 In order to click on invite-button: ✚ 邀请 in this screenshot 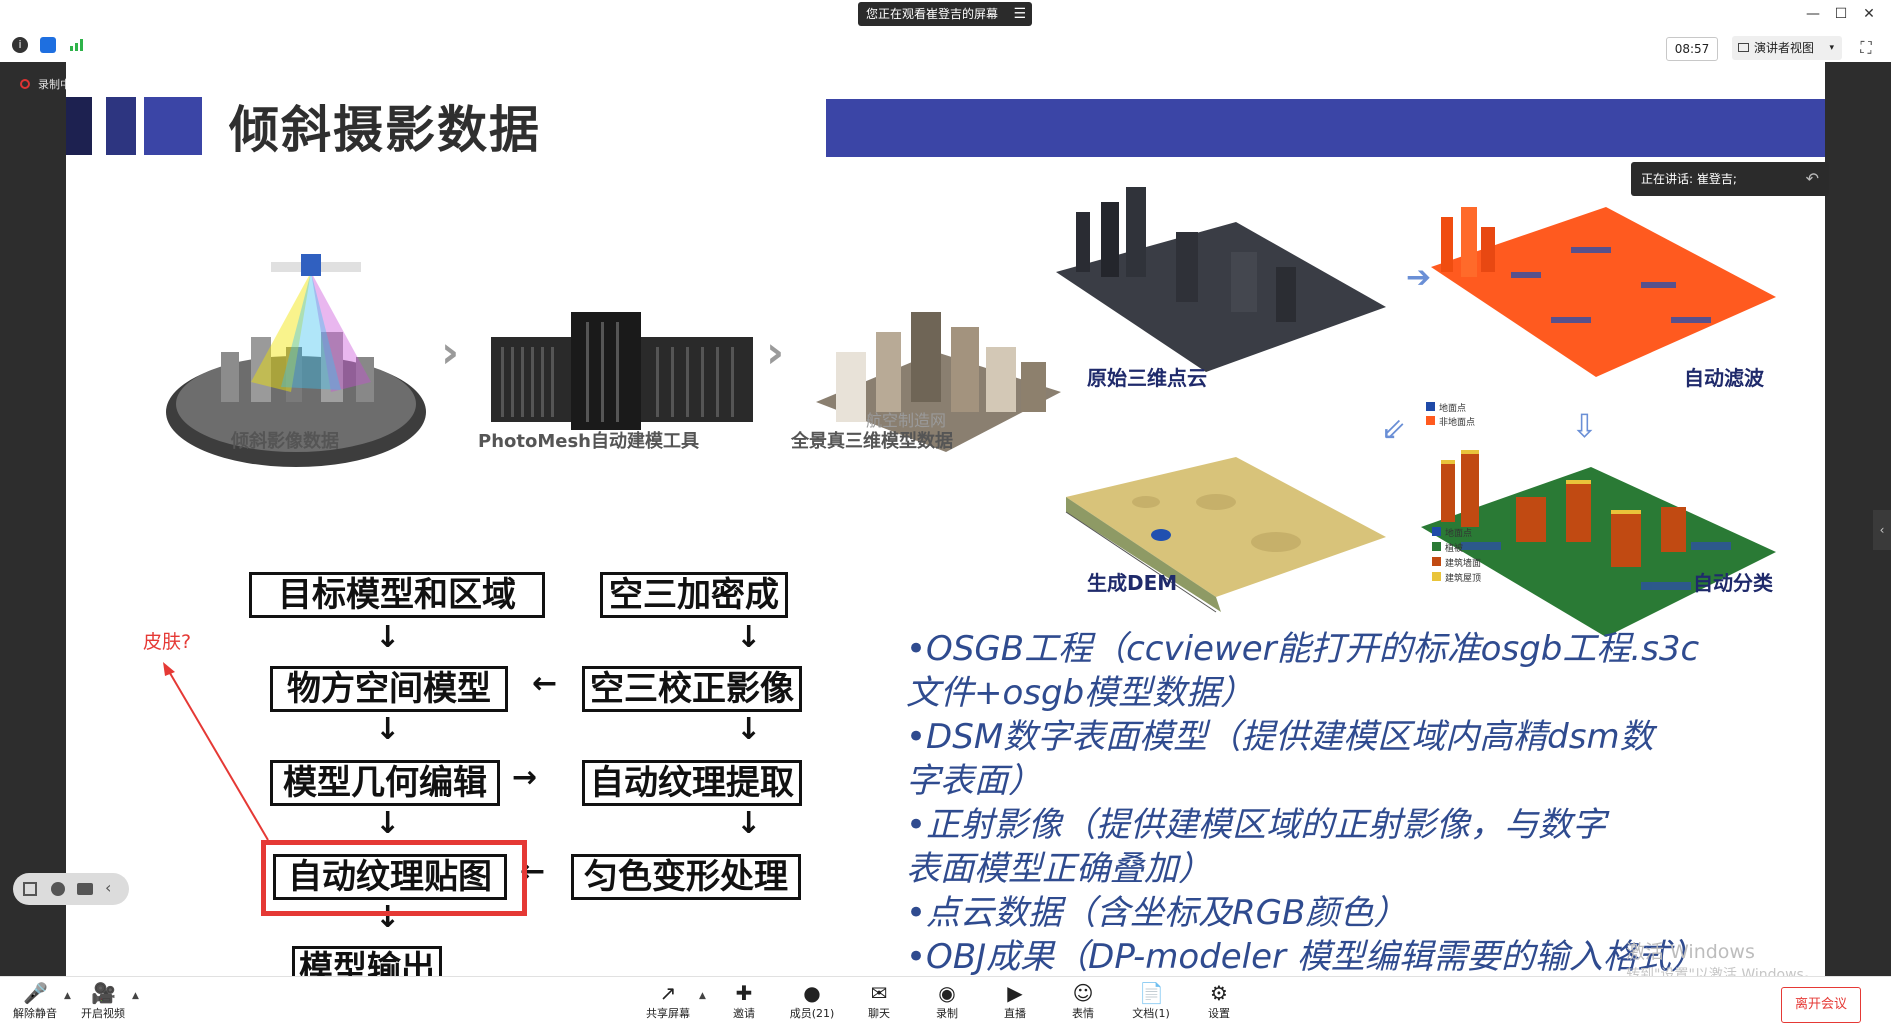, I will do `click(744, 1001)`.